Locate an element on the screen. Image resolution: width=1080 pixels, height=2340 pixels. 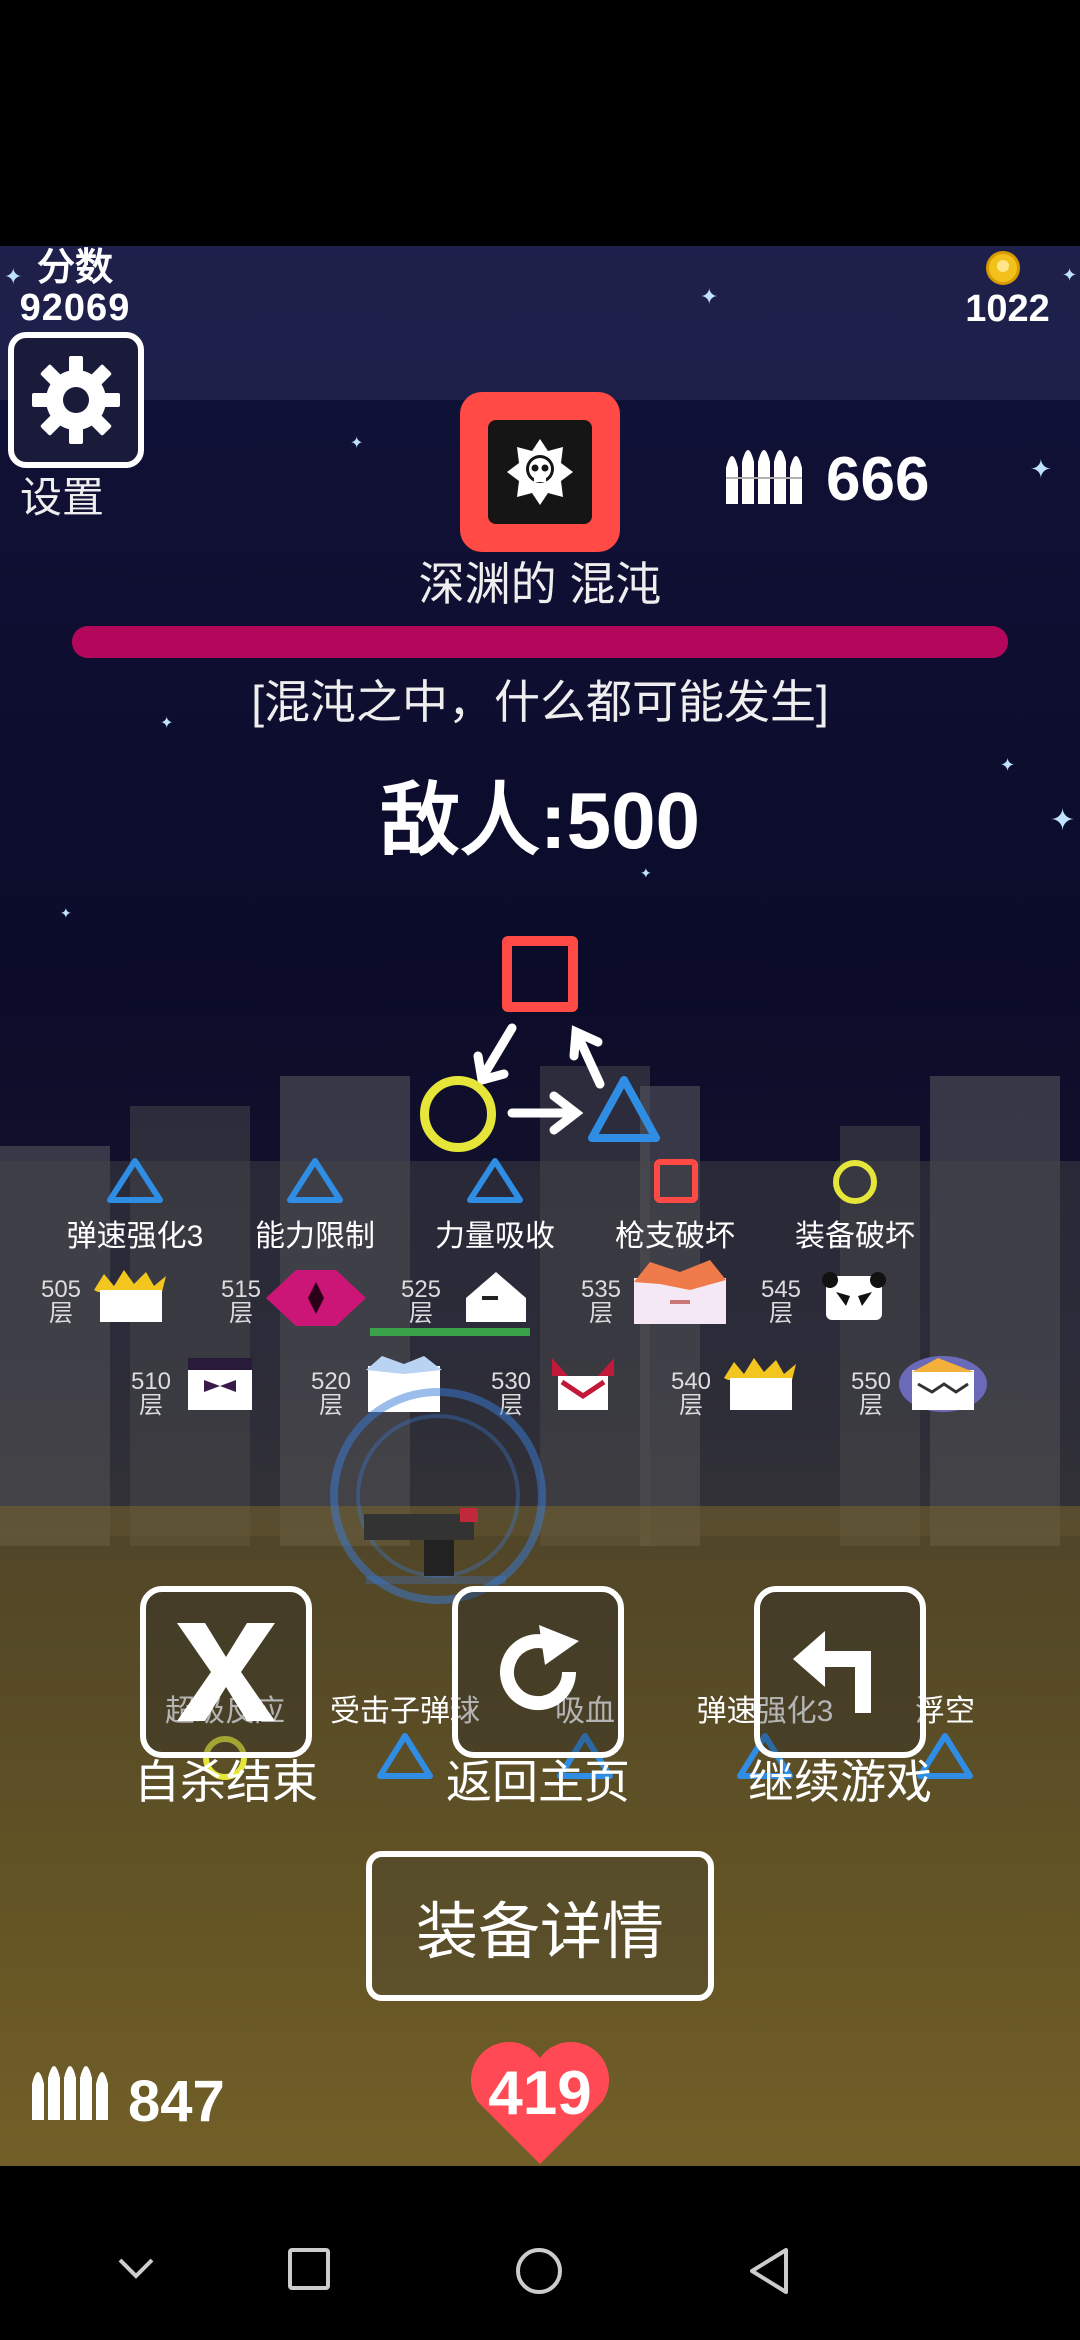
skill-item: 能力限制 is located at coordinates (315, 1205).